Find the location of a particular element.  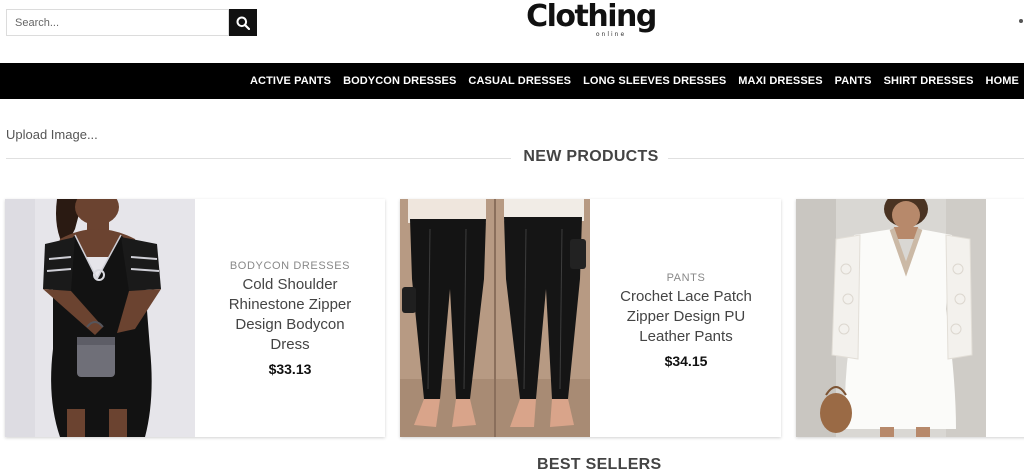

menu-dot-icon is located at coordinates (1021, 21).